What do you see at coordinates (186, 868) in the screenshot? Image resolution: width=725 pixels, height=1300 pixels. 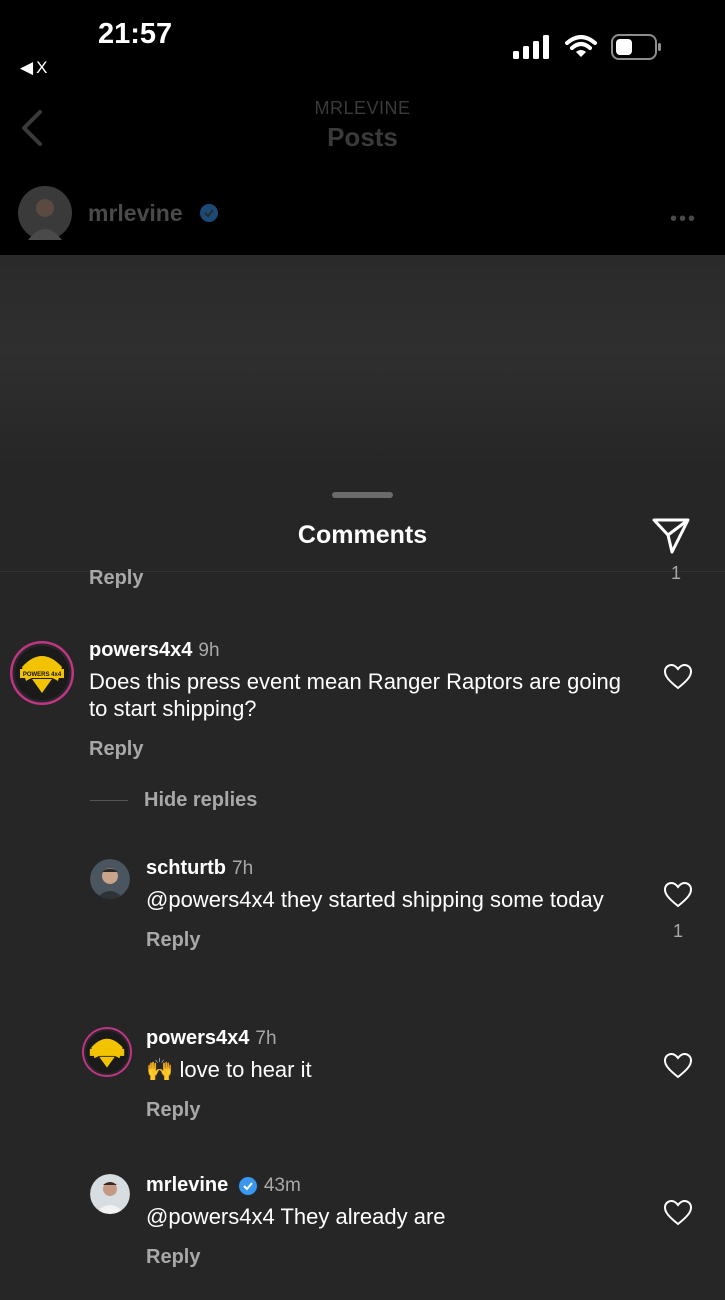 I see `comment-username: schturtb` at bounding box center [186, 868].